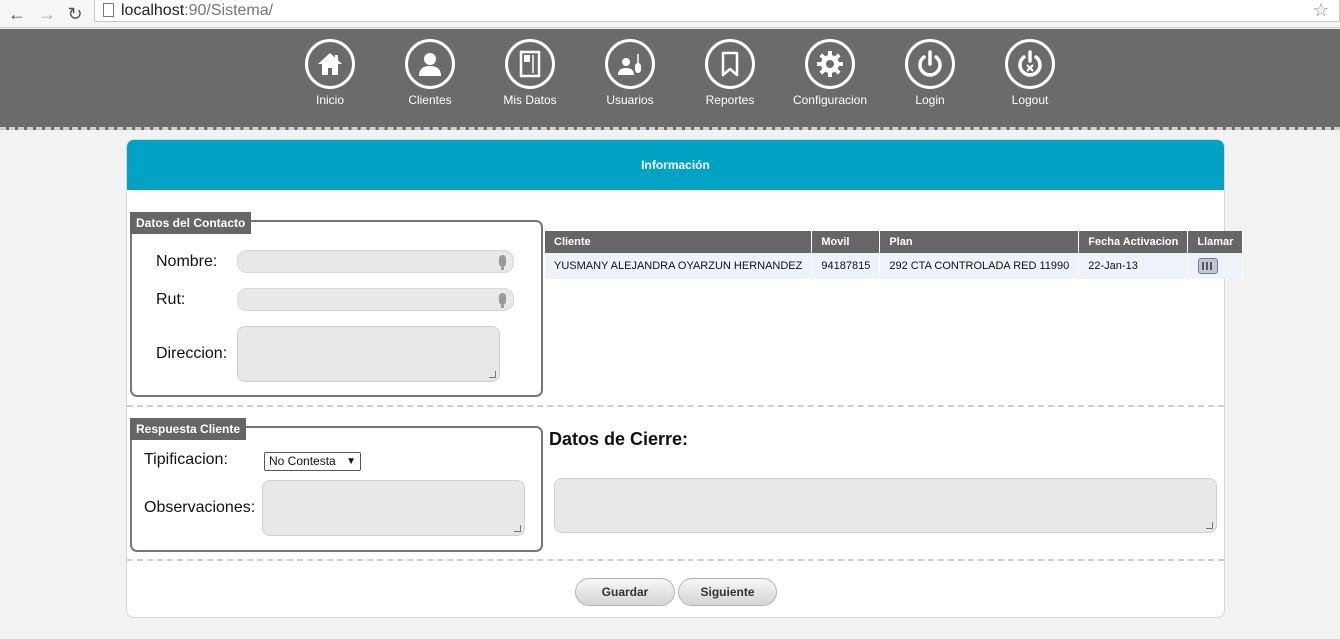  What do you see at coordinates (979, 242) in the screenshot?
I see `col-header-plan: Plan` at bounding box center [979, 242].